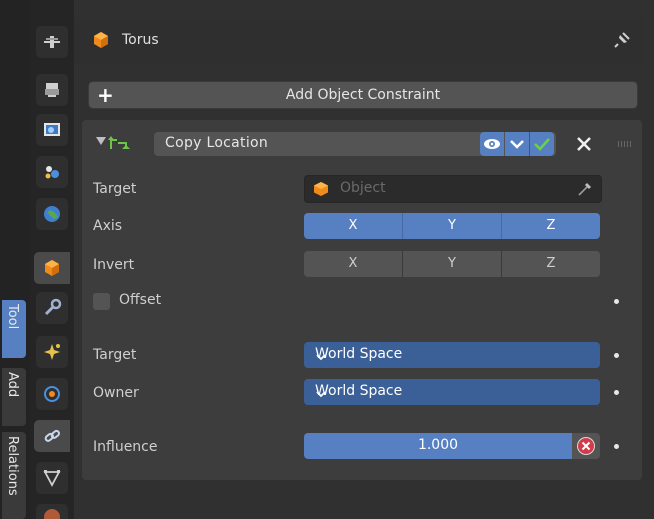  What do you see at coordinates (52, 42) in the screenshot?
I see `tool-icon` at bounding box center [52, 42].